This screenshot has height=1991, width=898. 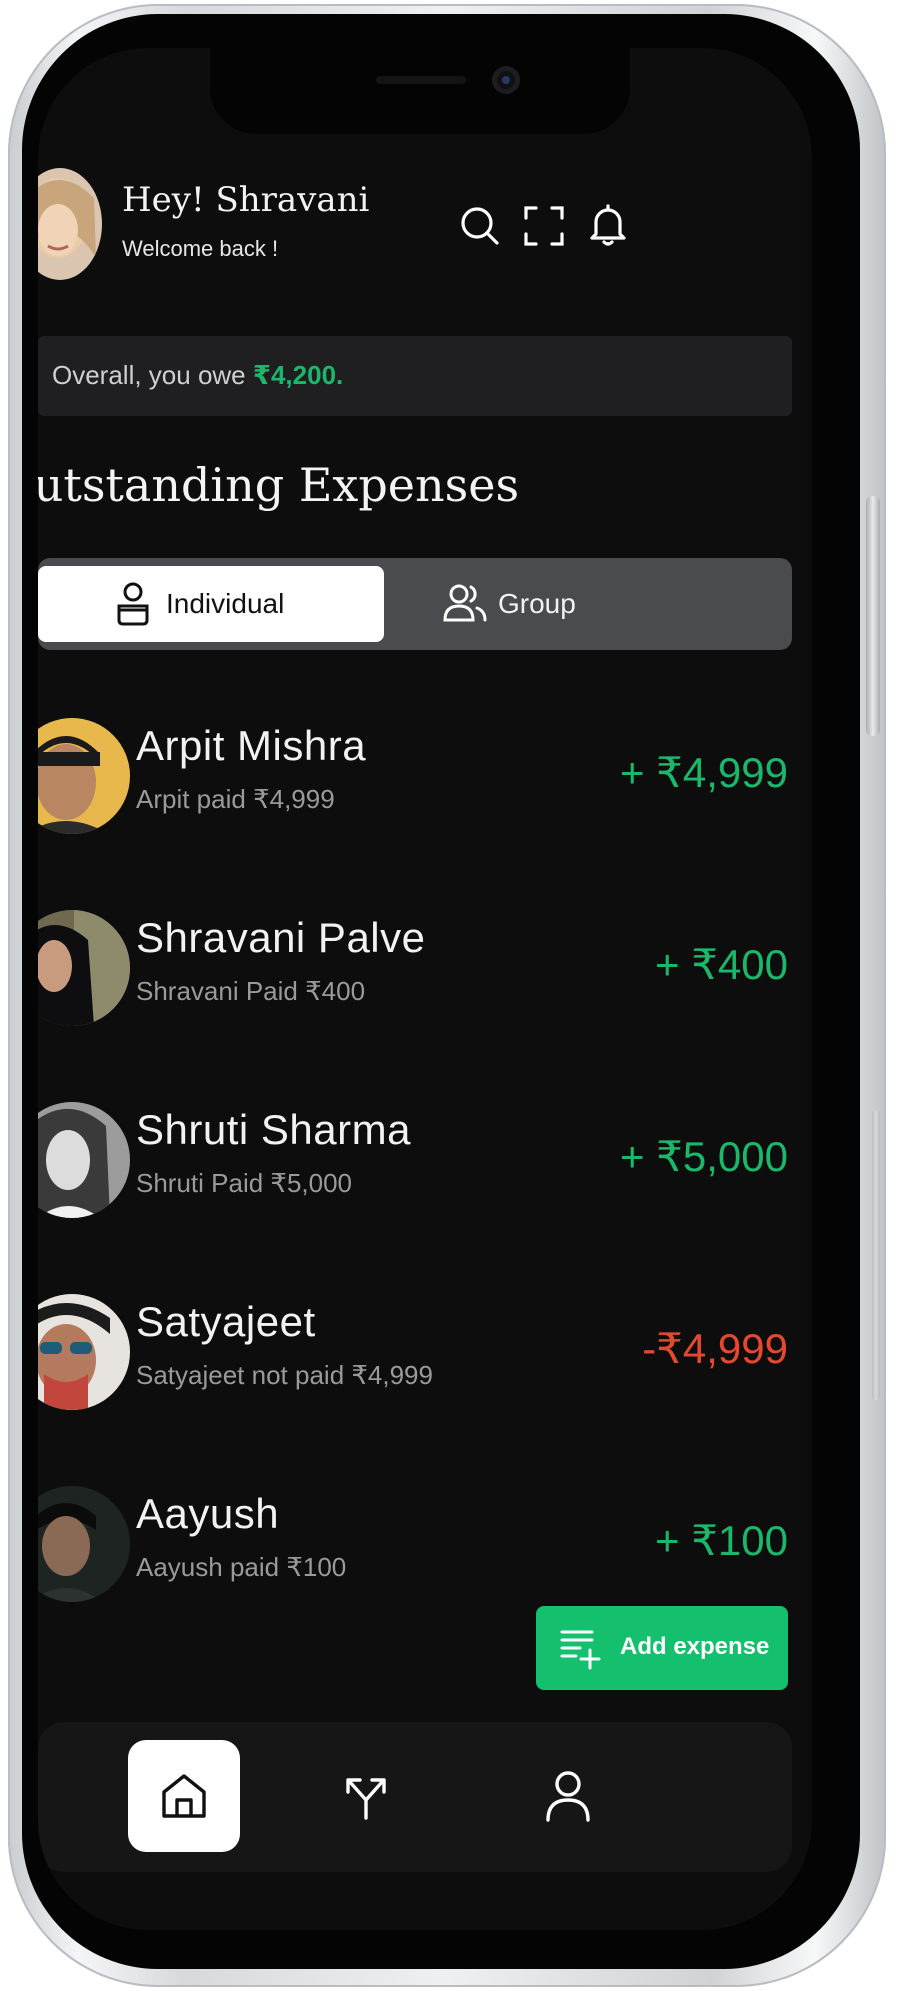 I want to click on individual-icon, so click(x=133, y=606).